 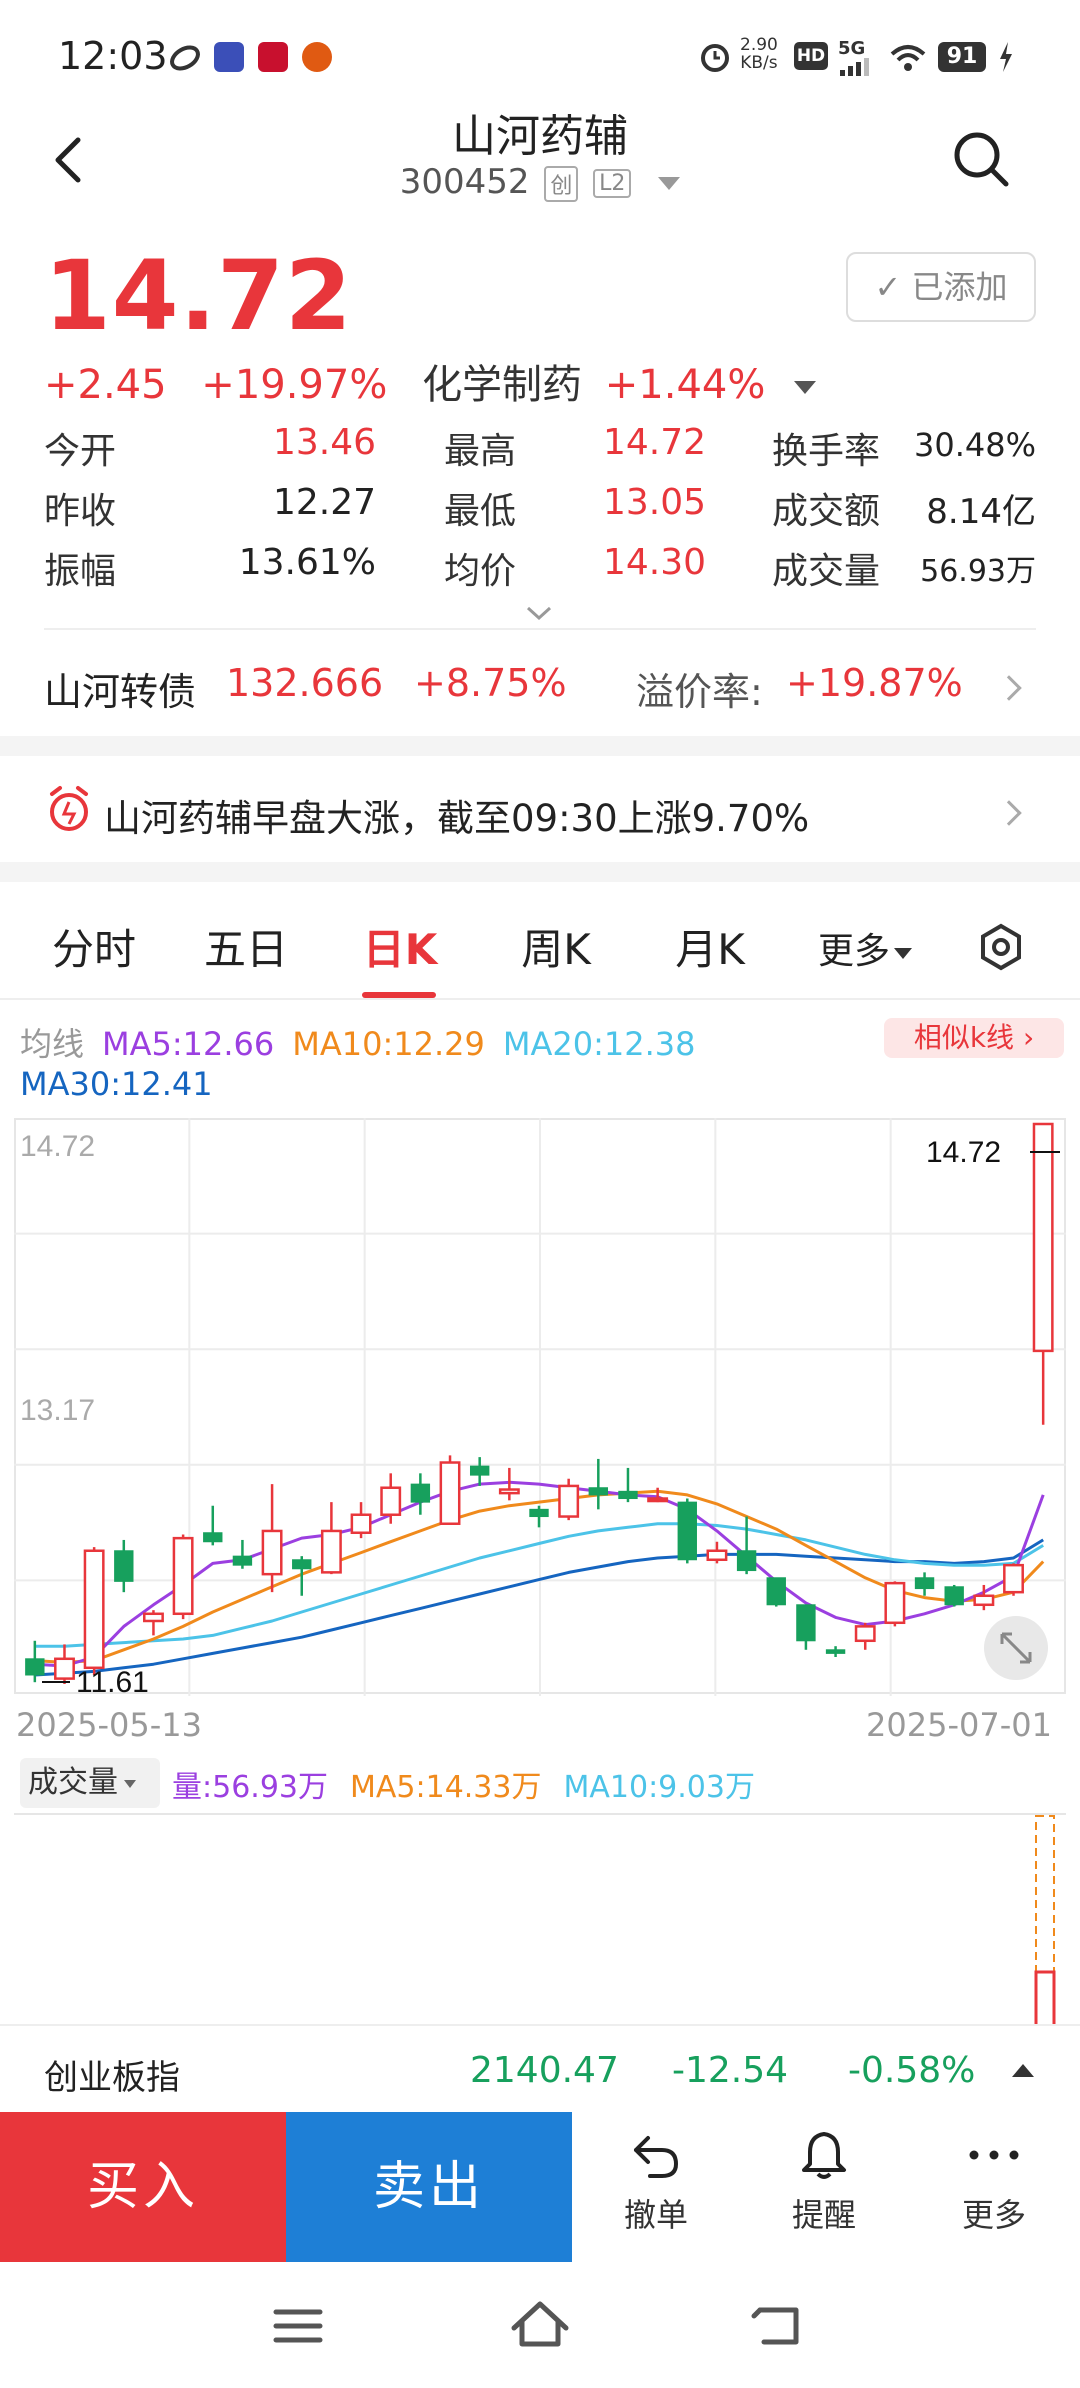 What do you see at coordinates (429, 2187) in the screenshot?
I see `sell-button: 卖出` at bounding box center [429, 2187].